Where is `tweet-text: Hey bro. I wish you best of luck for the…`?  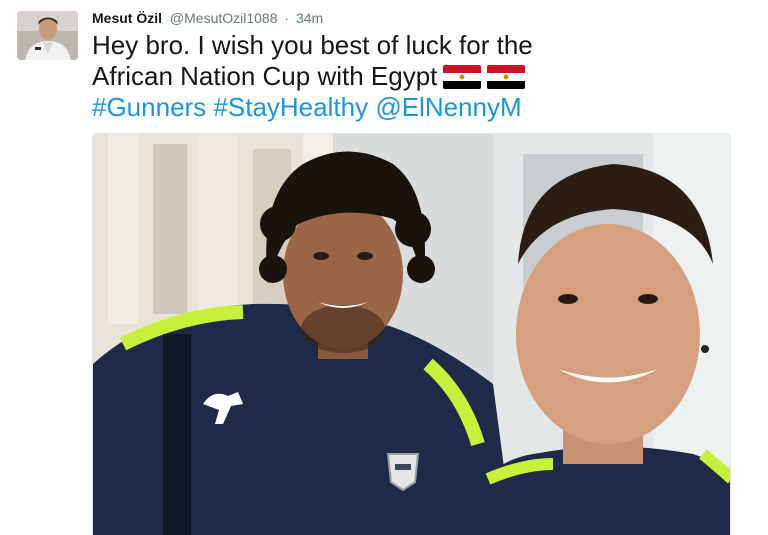
tweet-text: Hey bro. I wish you best of luck for the… is located at coordinates (422, 76).